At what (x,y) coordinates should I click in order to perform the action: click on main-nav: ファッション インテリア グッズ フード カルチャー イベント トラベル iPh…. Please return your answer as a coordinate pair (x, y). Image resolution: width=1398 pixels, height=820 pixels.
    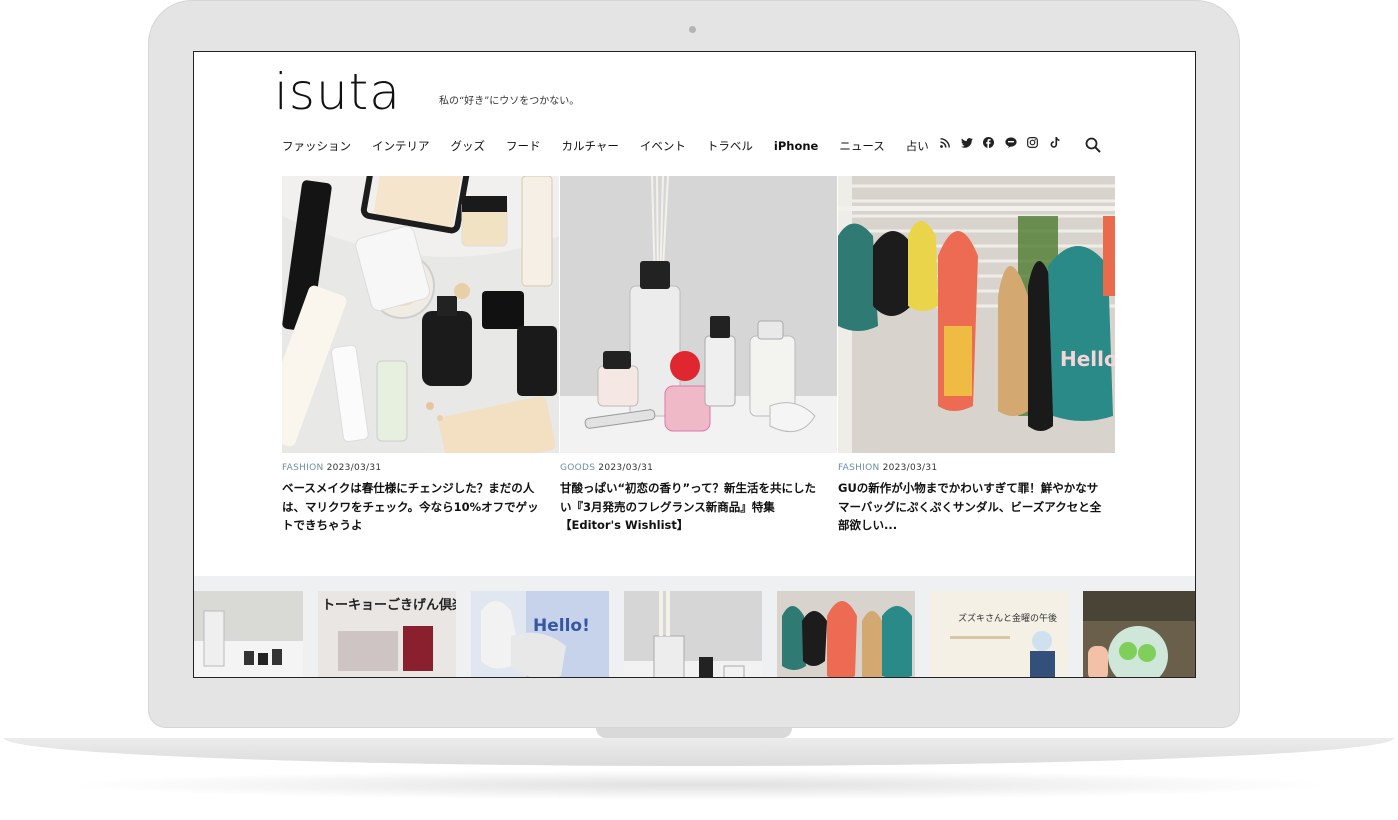
    Looking at the image, I should click on (616, 146).